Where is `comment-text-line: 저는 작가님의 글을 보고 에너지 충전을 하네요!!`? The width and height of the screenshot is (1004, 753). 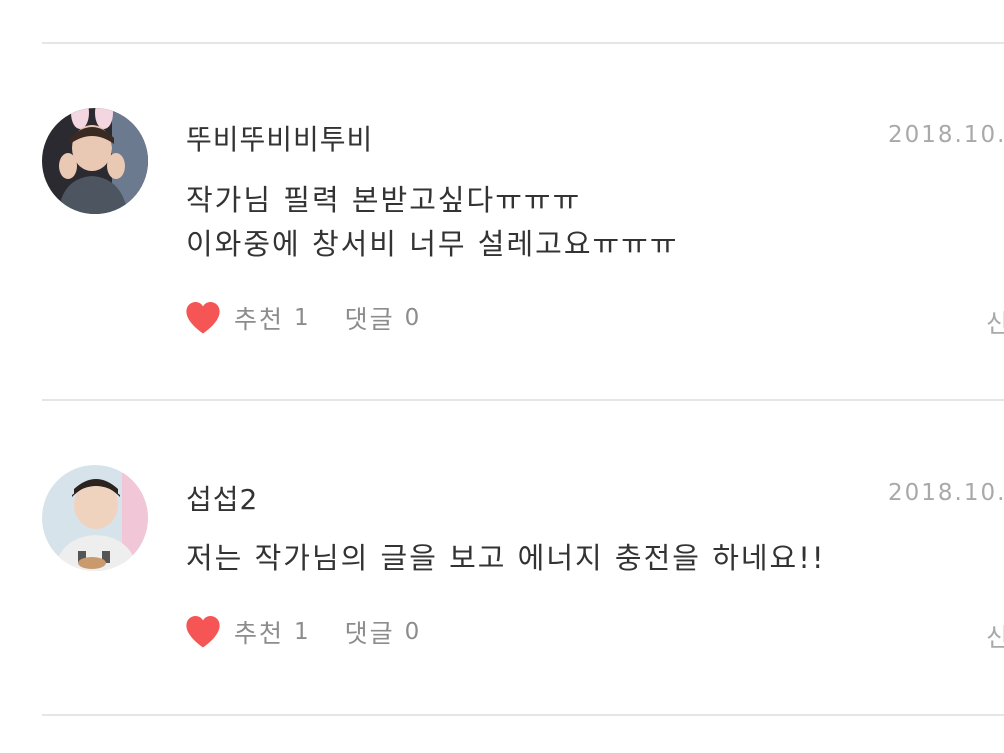 comment-text-line: 저는 작가님의 글을 보고 에너지 충전을 하네요!! is located at coordinates (506, 558).